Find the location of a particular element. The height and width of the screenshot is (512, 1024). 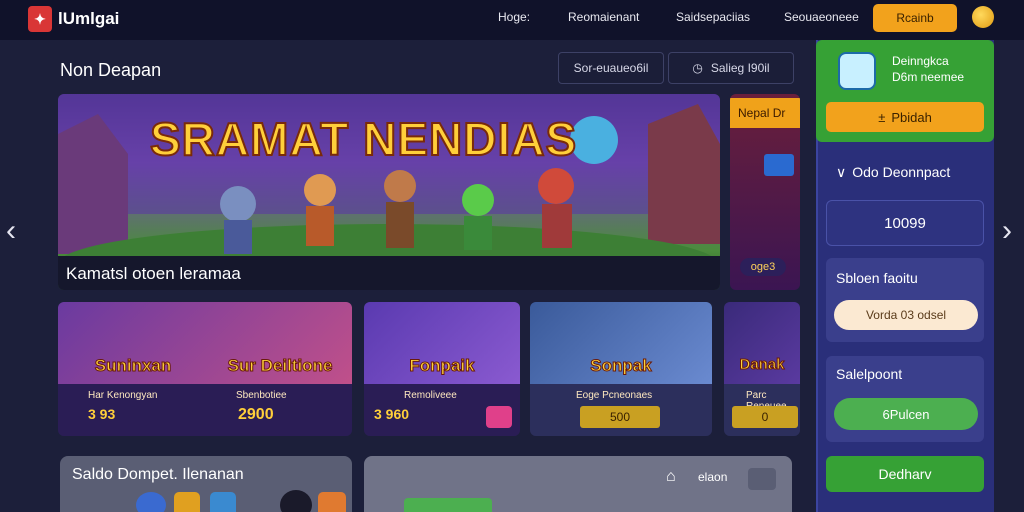

balance-display: 10099 is located at coordinates (905, 223).